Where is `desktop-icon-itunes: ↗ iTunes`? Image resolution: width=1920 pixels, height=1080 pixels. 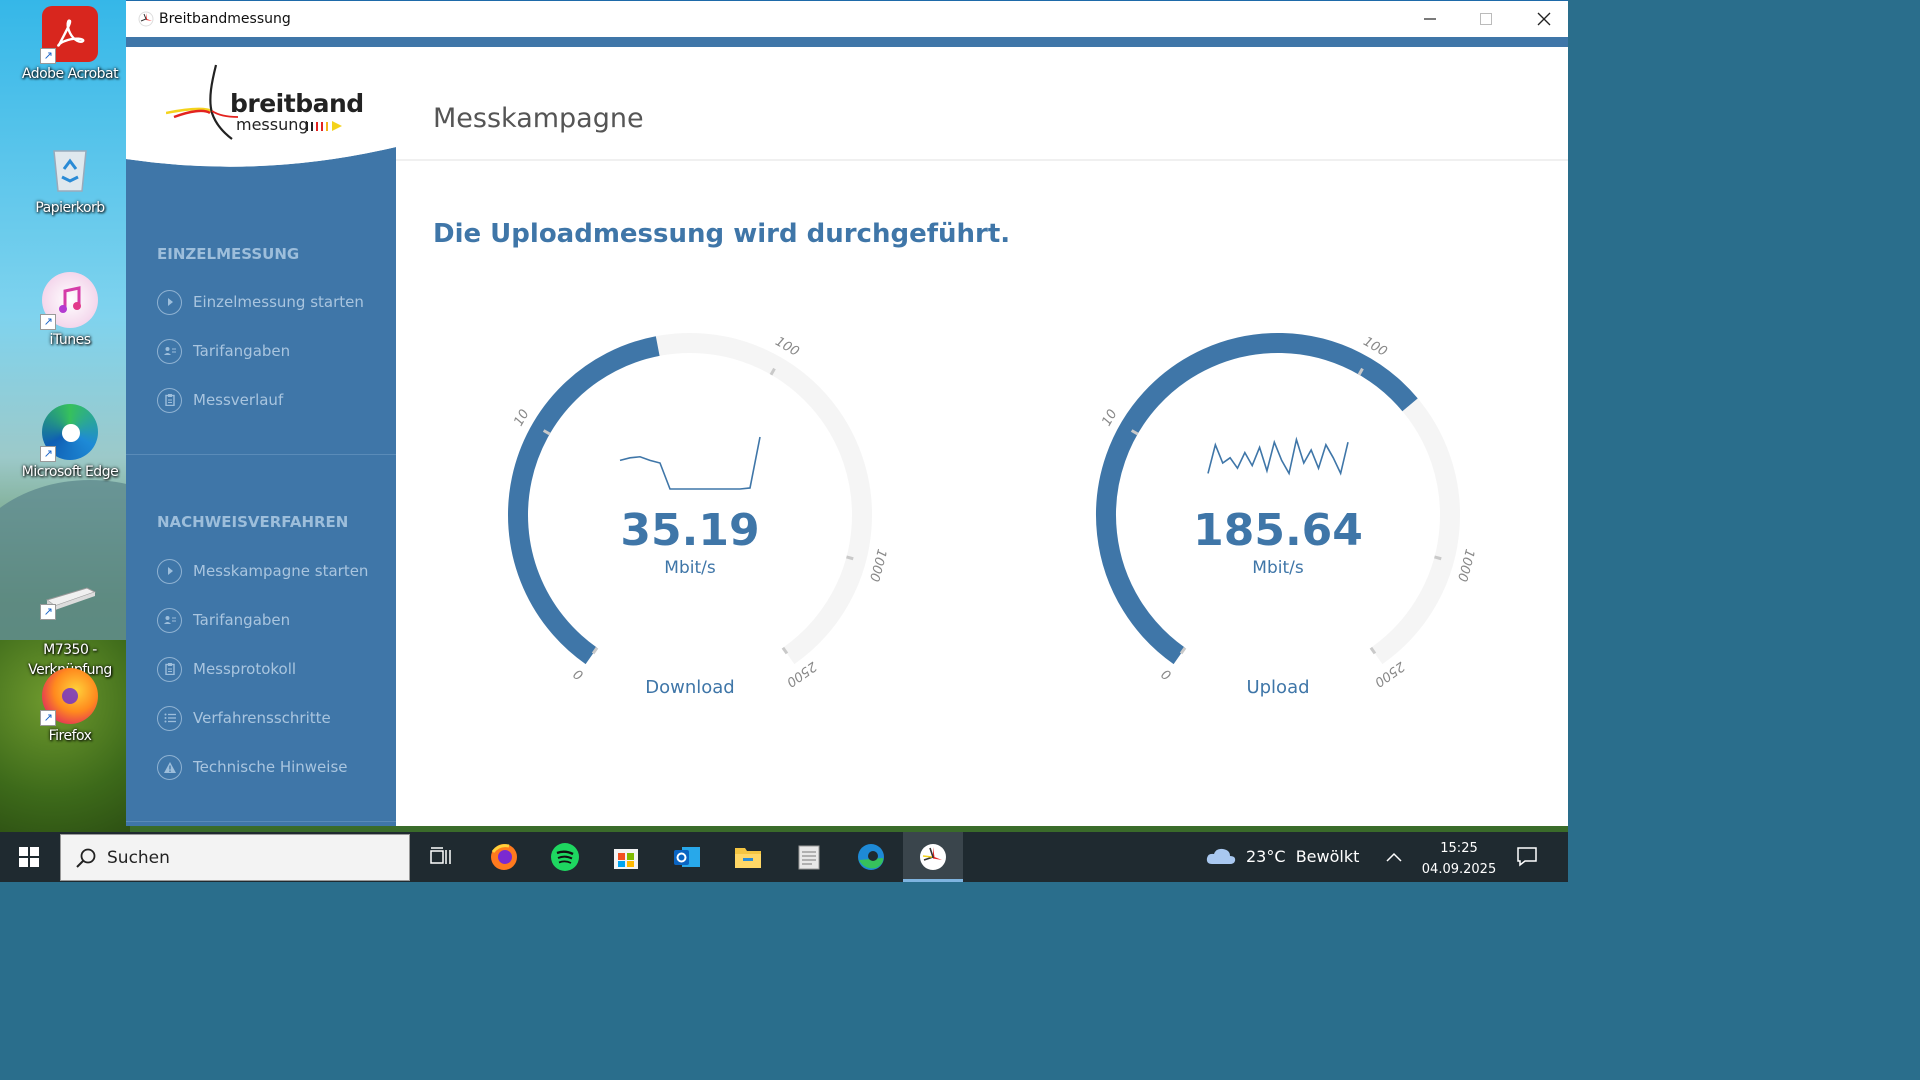 desktop-icon-itunes: ↗ iTunes is located at coordinates (70, 311).